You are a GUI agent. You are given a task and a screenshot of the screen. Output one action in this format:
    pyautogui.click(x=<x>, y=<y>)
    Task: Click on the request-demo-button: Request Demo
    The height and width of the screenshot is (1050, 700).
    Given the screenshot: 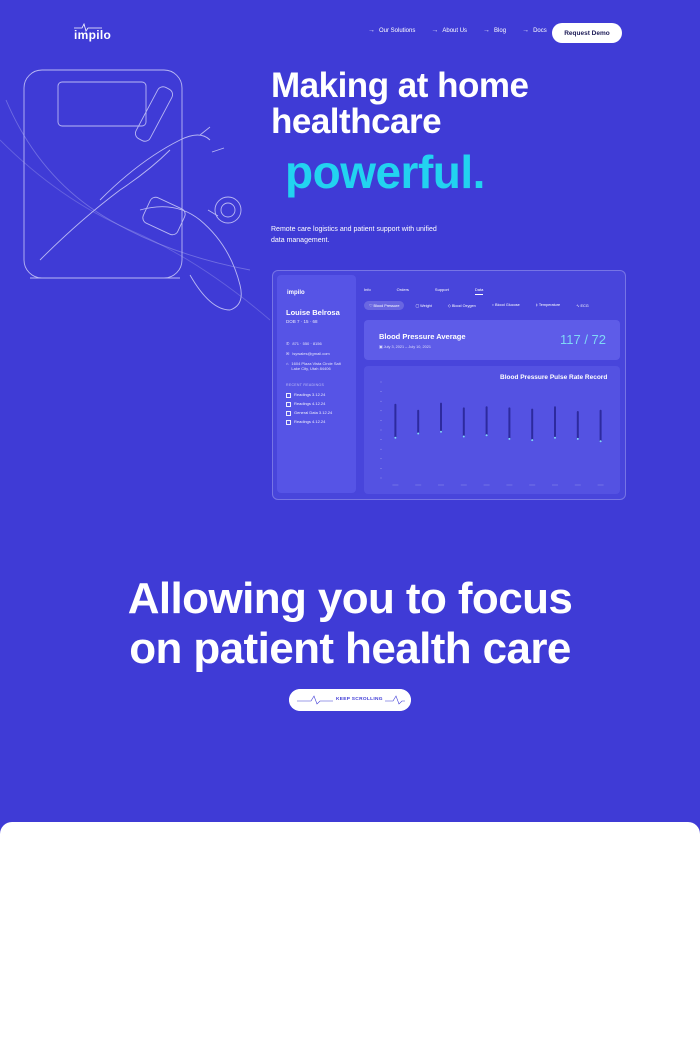 What is the action you would take?
    pyautogui.click(x=587, y=33)
    